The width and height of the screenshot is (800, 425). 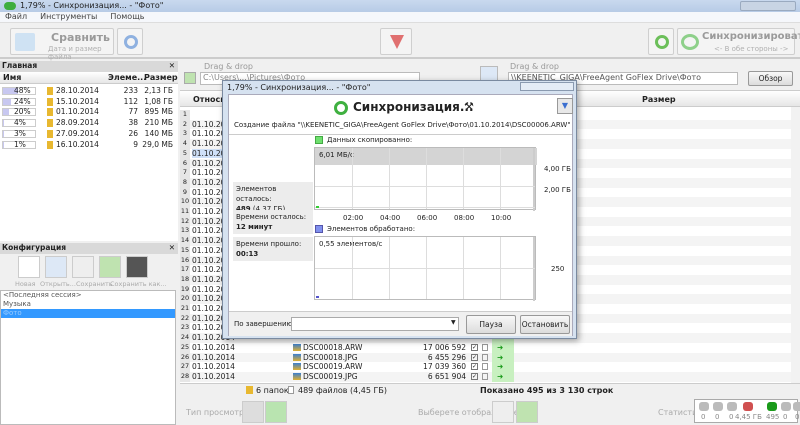 I want to click on compare-settings-button, so click(x=130, y=41).